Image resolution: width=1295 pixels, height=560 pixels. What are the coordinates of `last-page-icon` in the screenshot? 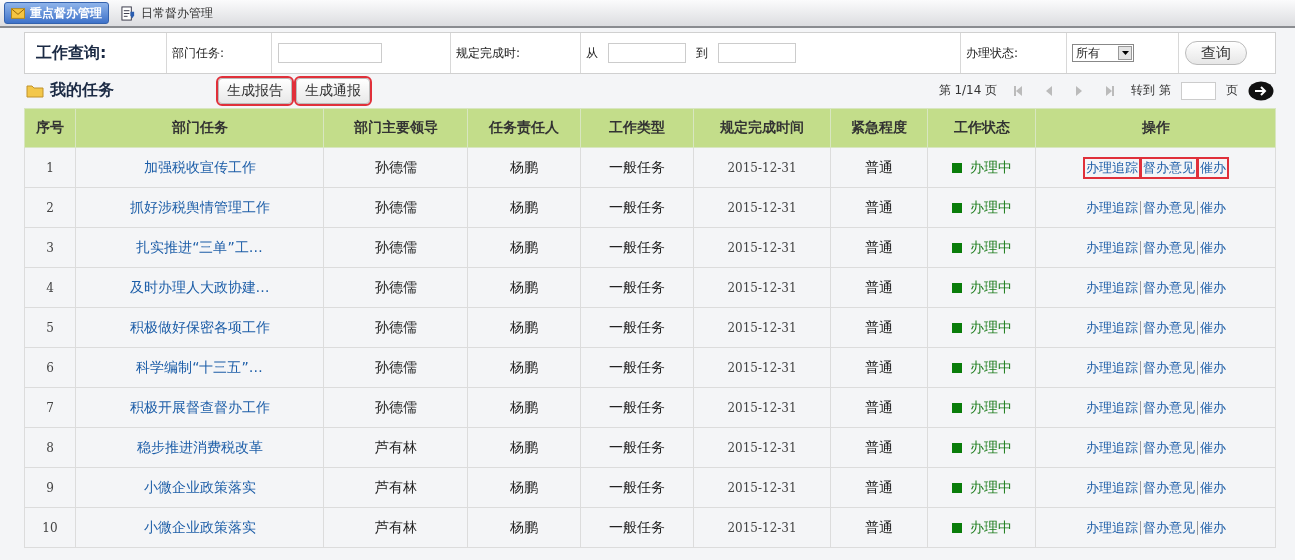 It's located at (1110, 90).